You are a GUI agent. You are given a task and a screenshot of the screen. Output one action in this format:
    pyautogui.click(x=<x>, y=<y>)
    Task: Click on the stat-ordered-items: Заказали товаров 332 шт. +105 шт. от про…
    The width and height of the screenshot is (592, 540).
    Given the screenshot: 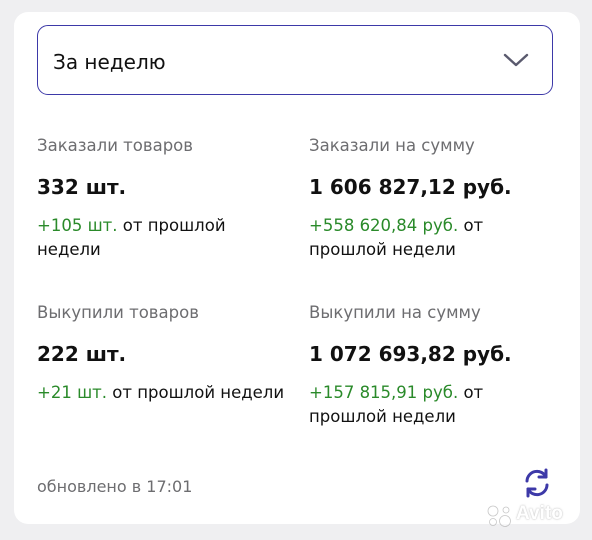 What is the action you would take?
    pyautogui.click(x=162, y=199)
    